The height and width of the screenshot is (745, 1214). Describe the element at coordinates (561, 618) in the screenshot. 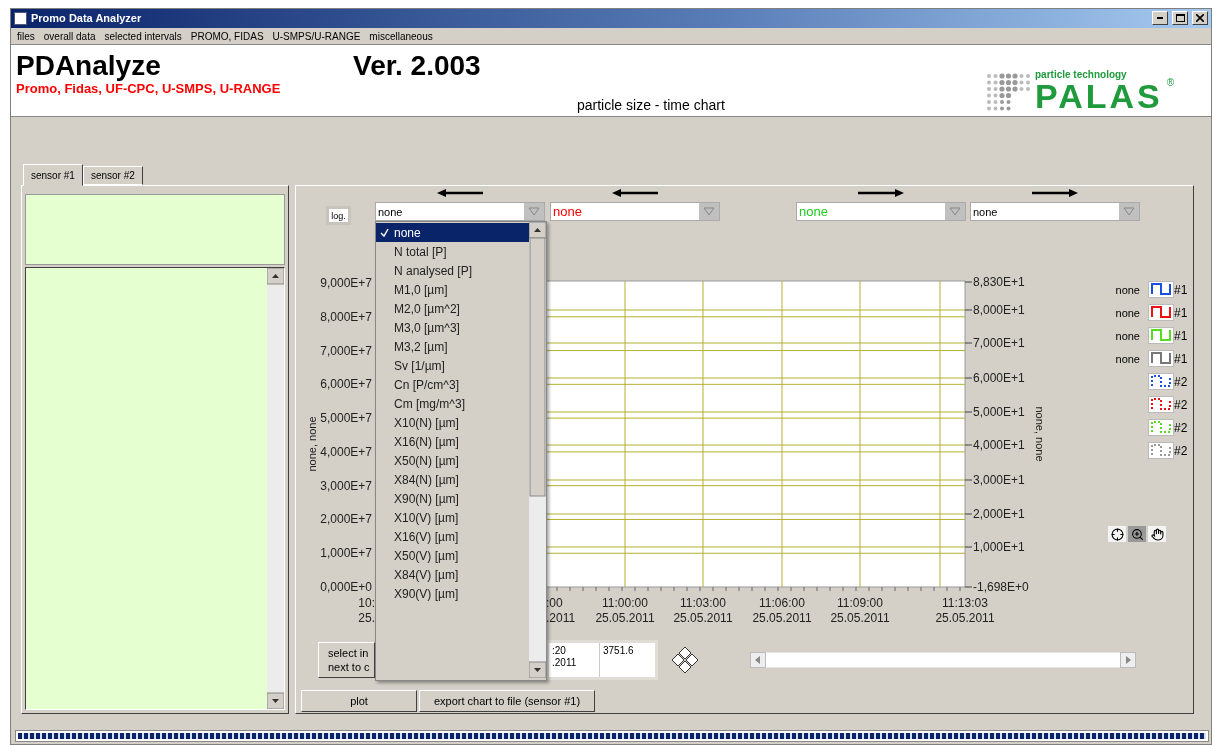

I see `axis-tick-label: .2011` at that location.